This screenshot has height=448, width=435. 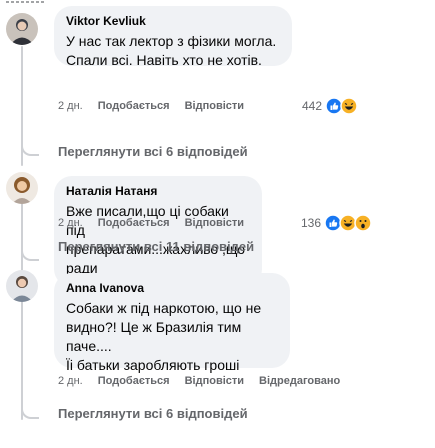 What do you see at coordinates (330, 106) in the screenshot?
I see `reaction-summary: 442` at bounding box center [330, 106].